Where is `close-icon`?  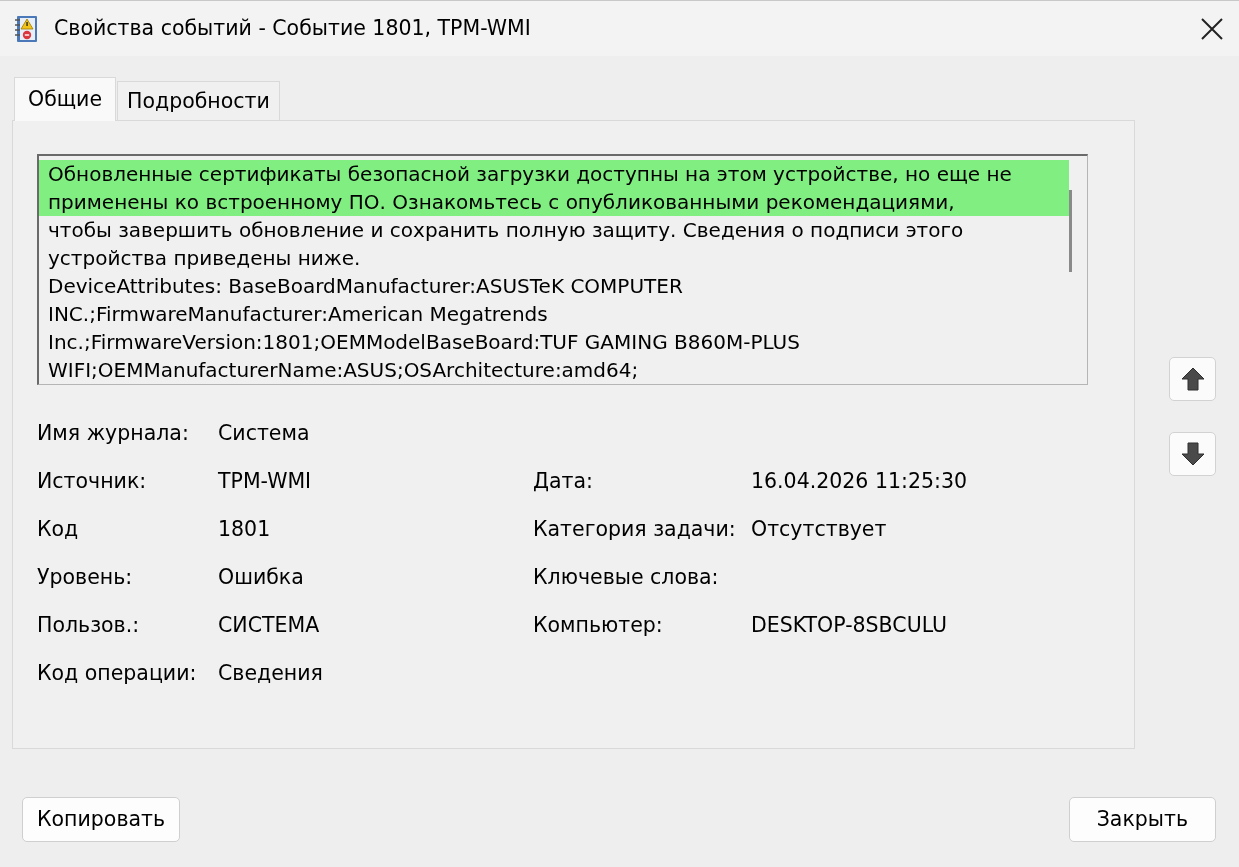
close-icon is located at coordinates (1212, 28).